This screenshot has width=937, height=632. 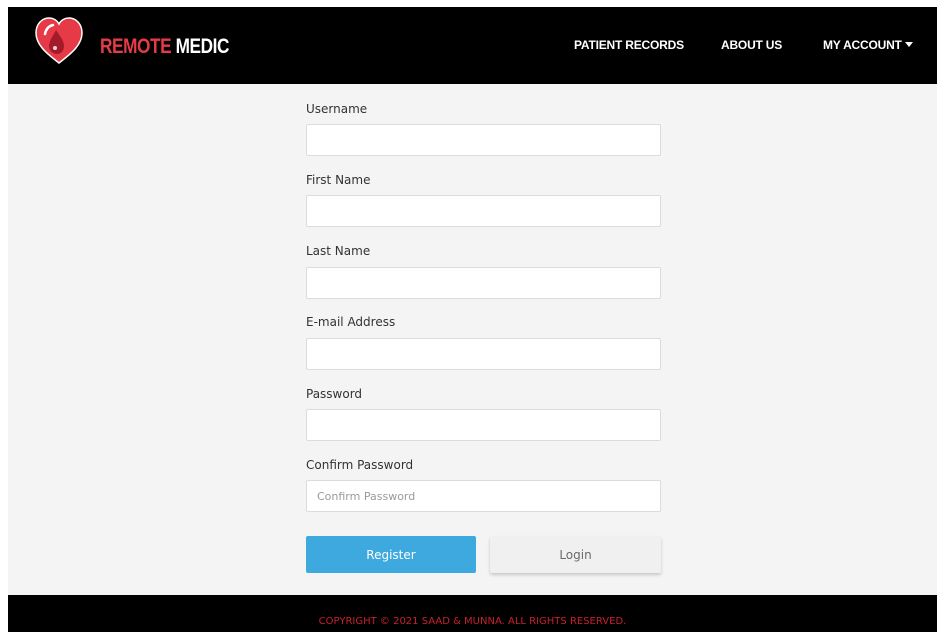 What do you see at coordinates (360, 465) in the screenshot?
I see `confirm-password-label: Confirm Password` at bounding box center [360, 465].